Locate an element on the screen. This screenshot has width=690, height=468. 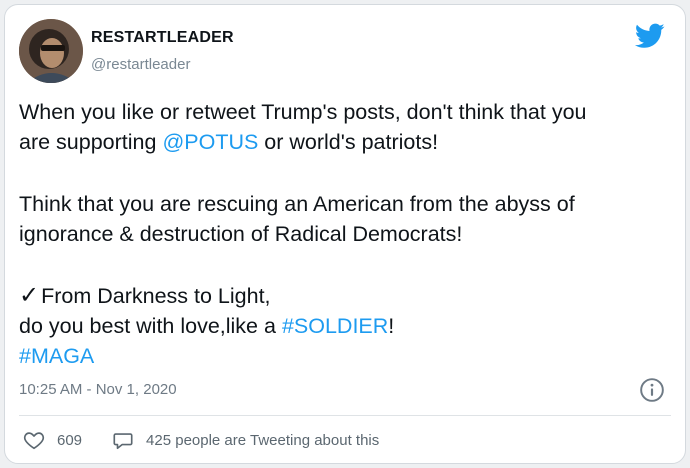
profile-avatar is located at coordinates (51, 51).